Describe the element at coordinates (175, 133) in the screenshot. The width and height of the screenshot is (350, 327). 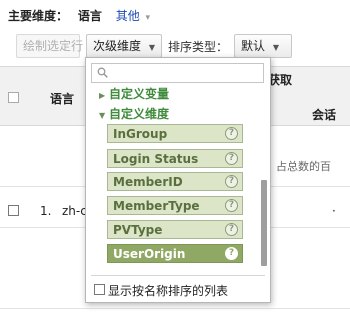
I see `dimension-item-ingroup: InGroup ?` at that location.